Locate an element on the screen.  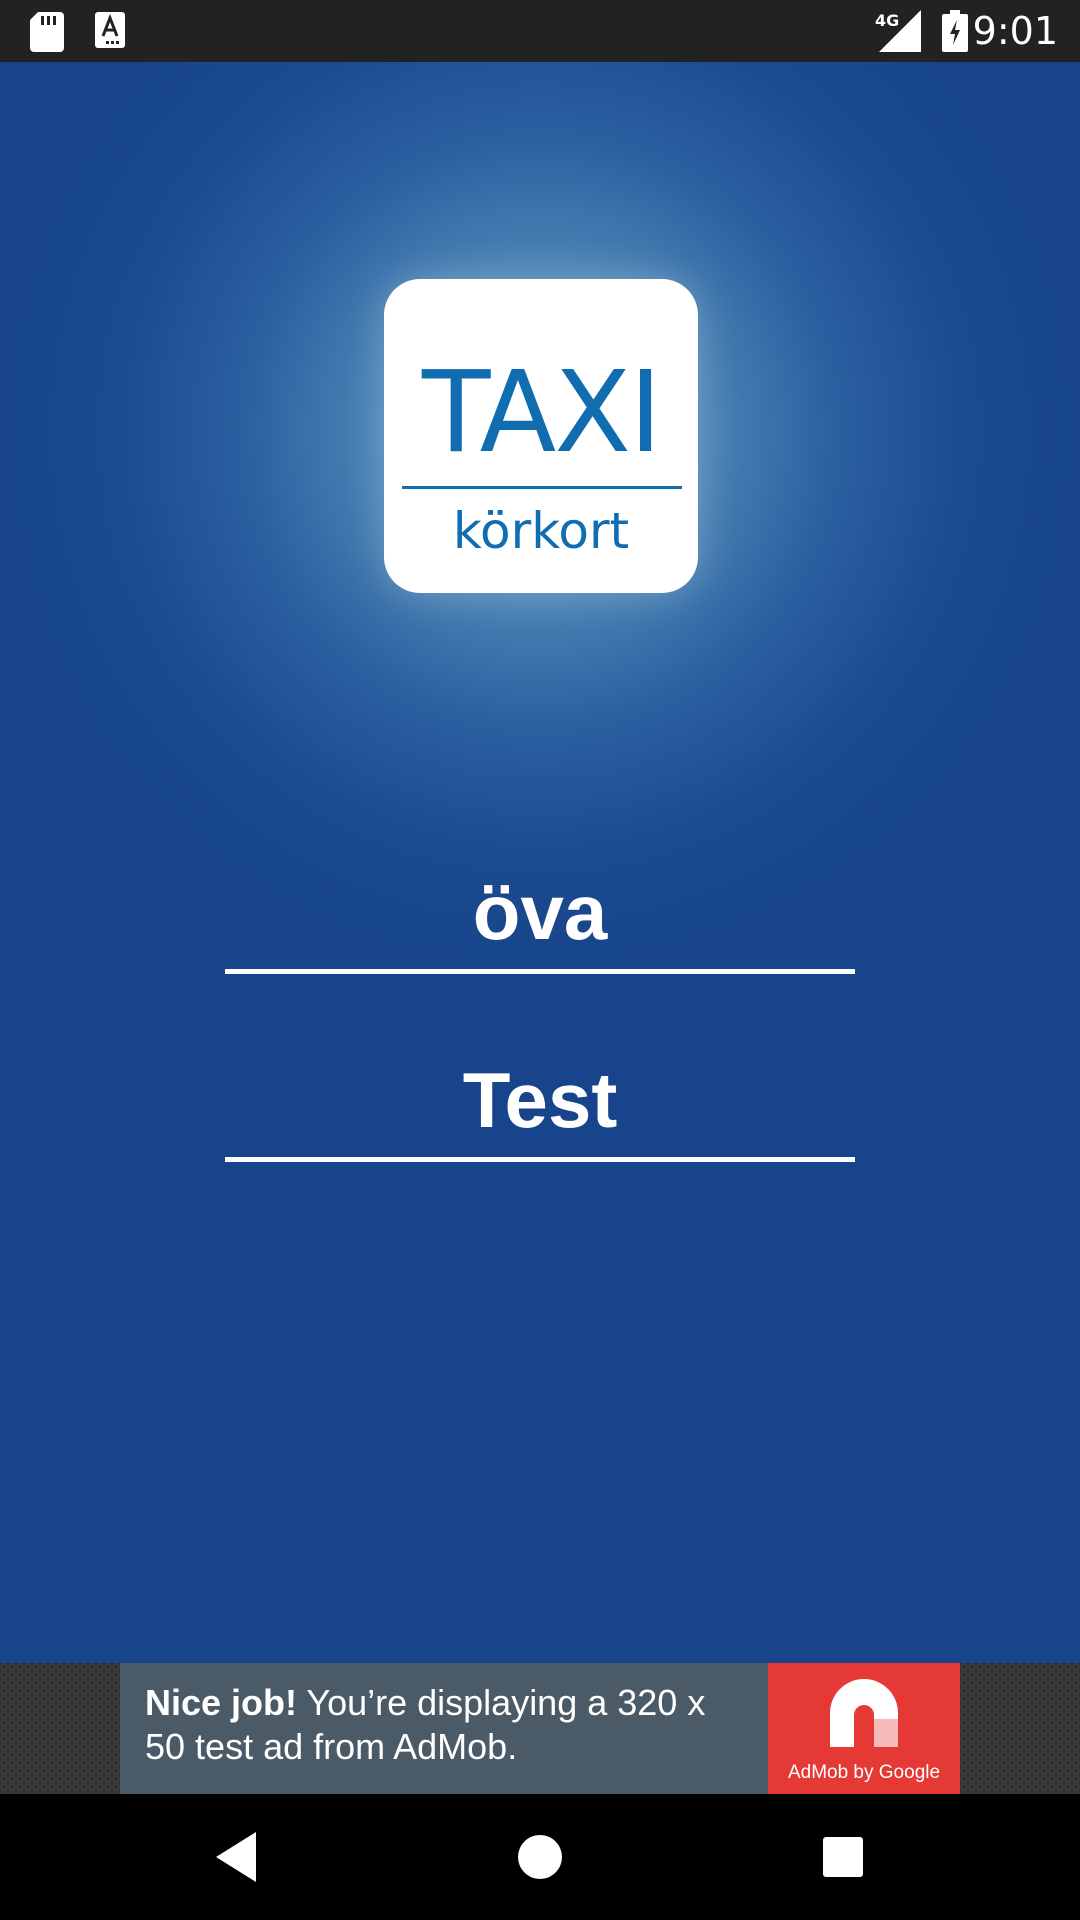
sd-card-icon is located at coordinates (47, 34).